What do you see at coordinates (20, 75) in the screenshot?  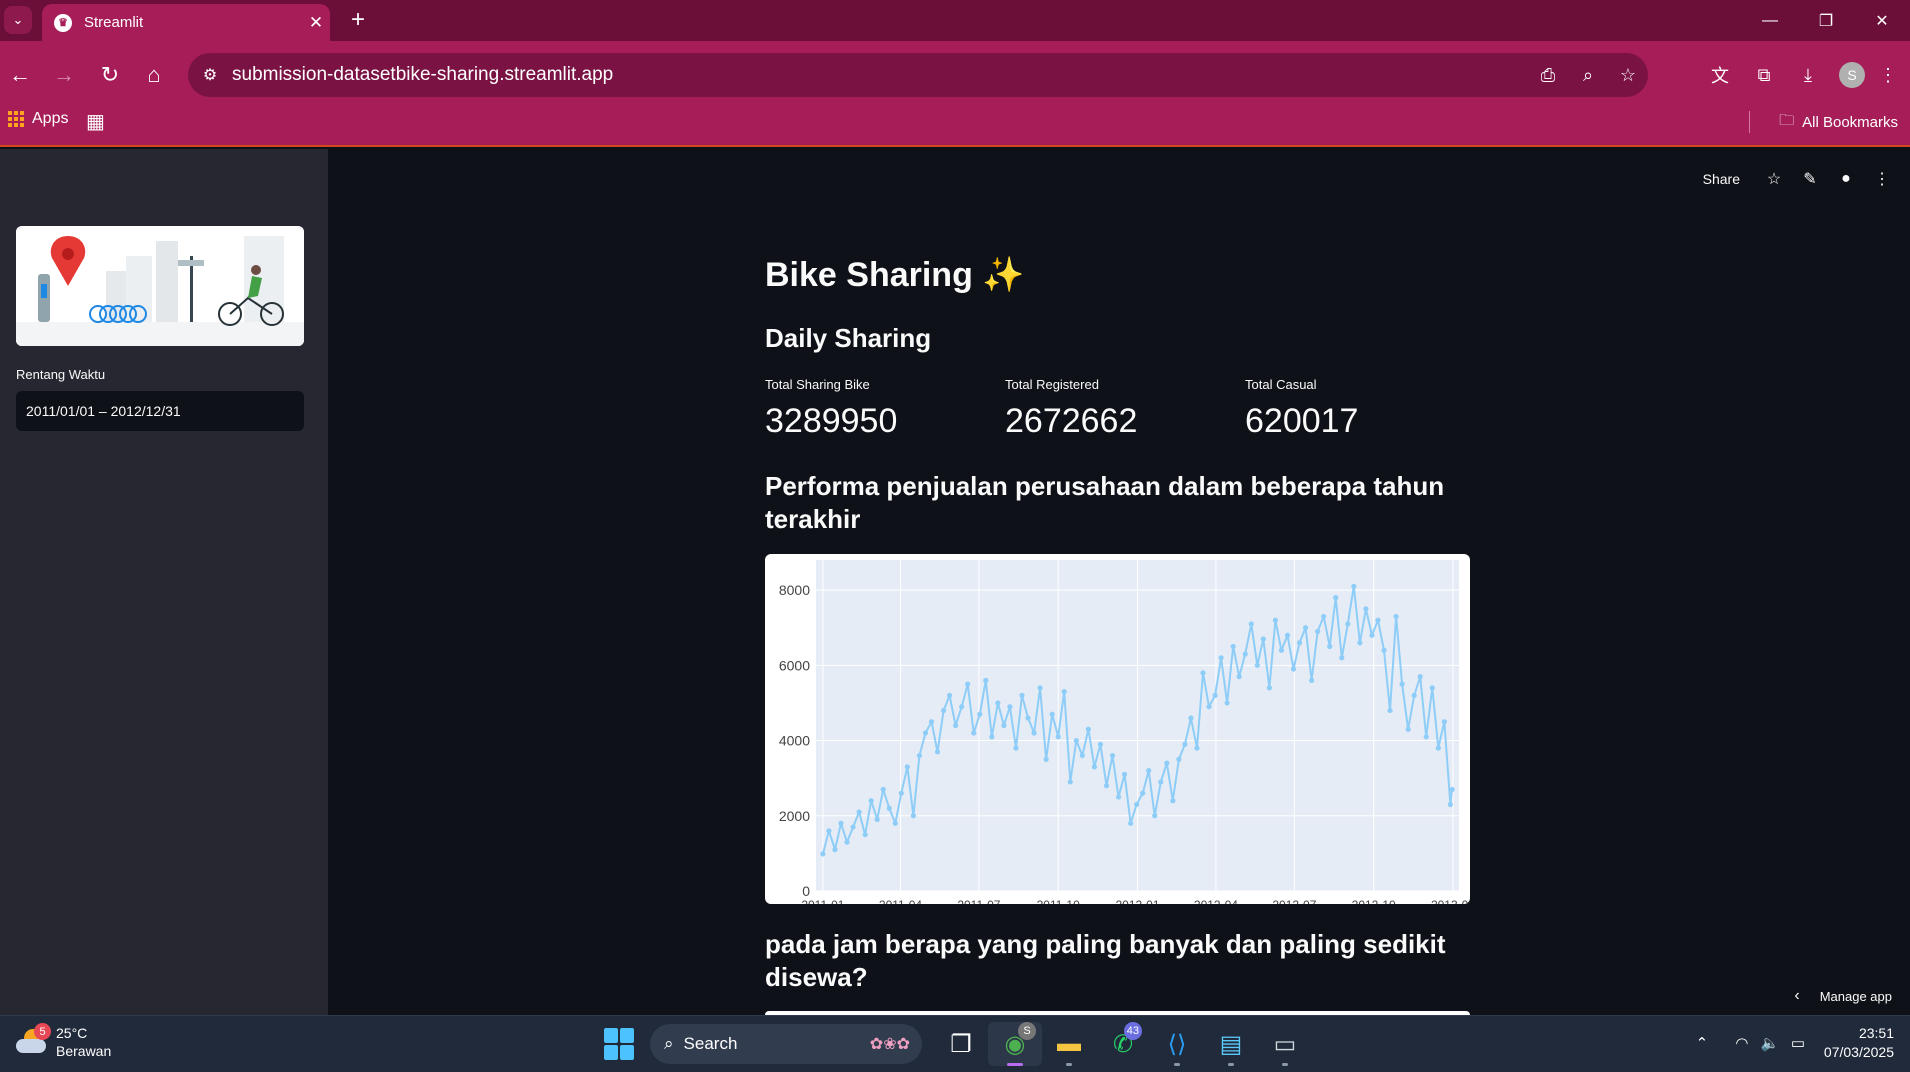 I see `back-arrow-icon: ←` at bounding box center [20, 75].